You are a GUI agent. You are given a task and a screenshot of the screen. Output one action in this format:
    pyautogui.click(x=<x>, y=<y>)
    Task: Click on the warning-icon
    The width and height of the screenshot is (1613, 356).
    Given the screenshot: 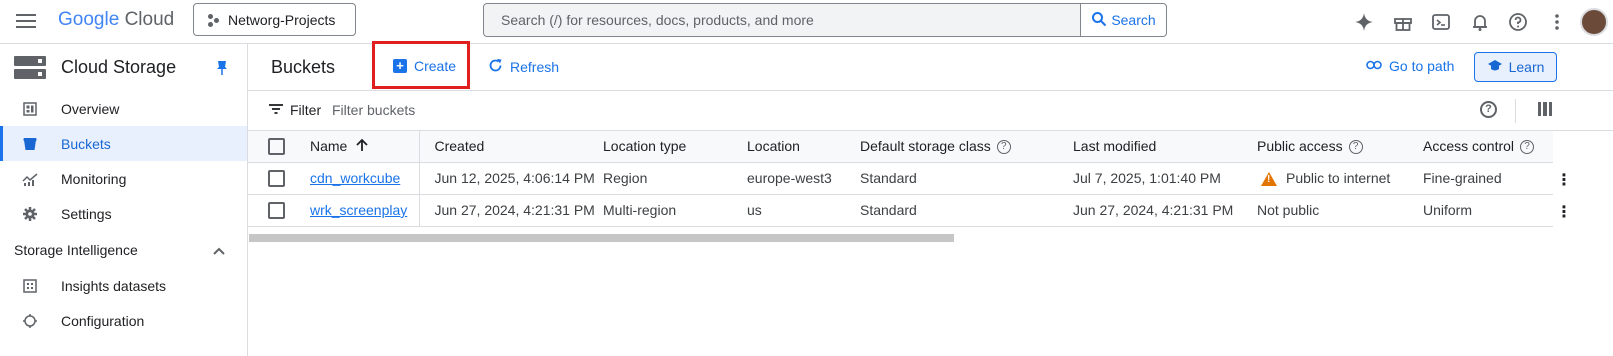 What is the action you would take?
    pyautogui.click(x=1269, y=179)
    